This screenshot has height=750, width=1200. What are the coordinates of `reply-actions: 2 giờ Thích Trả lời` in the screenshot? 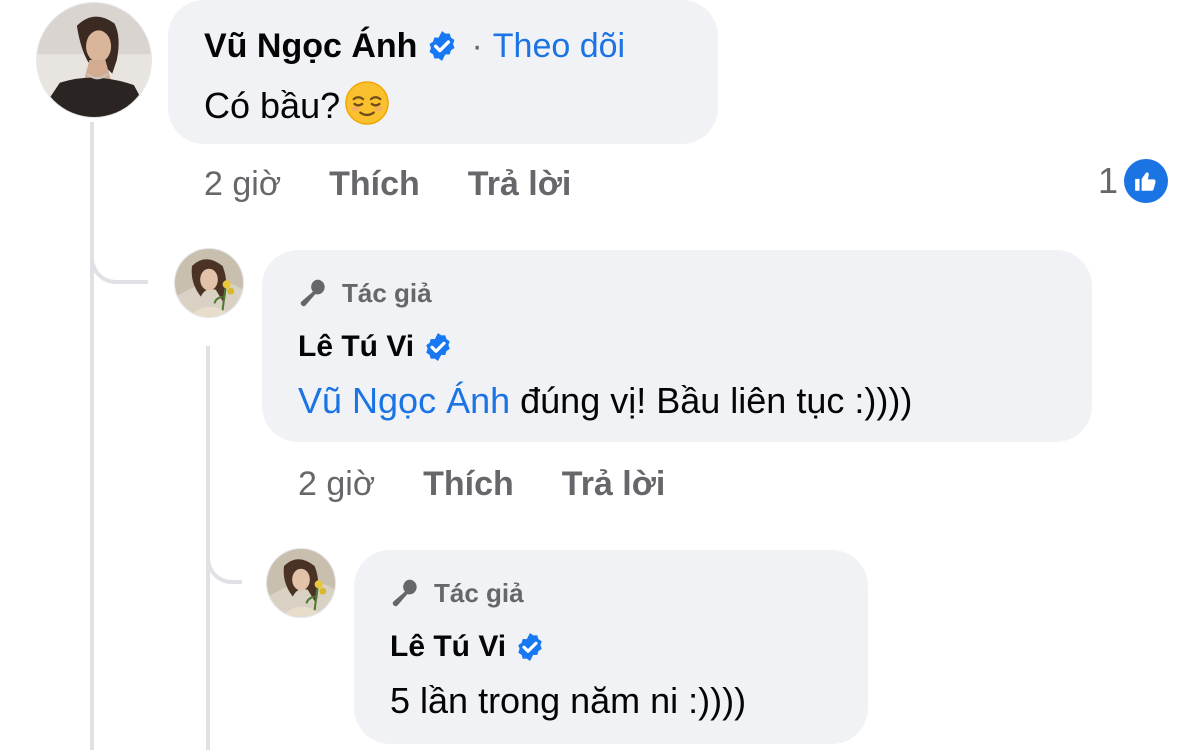 It's located at (481, 484).